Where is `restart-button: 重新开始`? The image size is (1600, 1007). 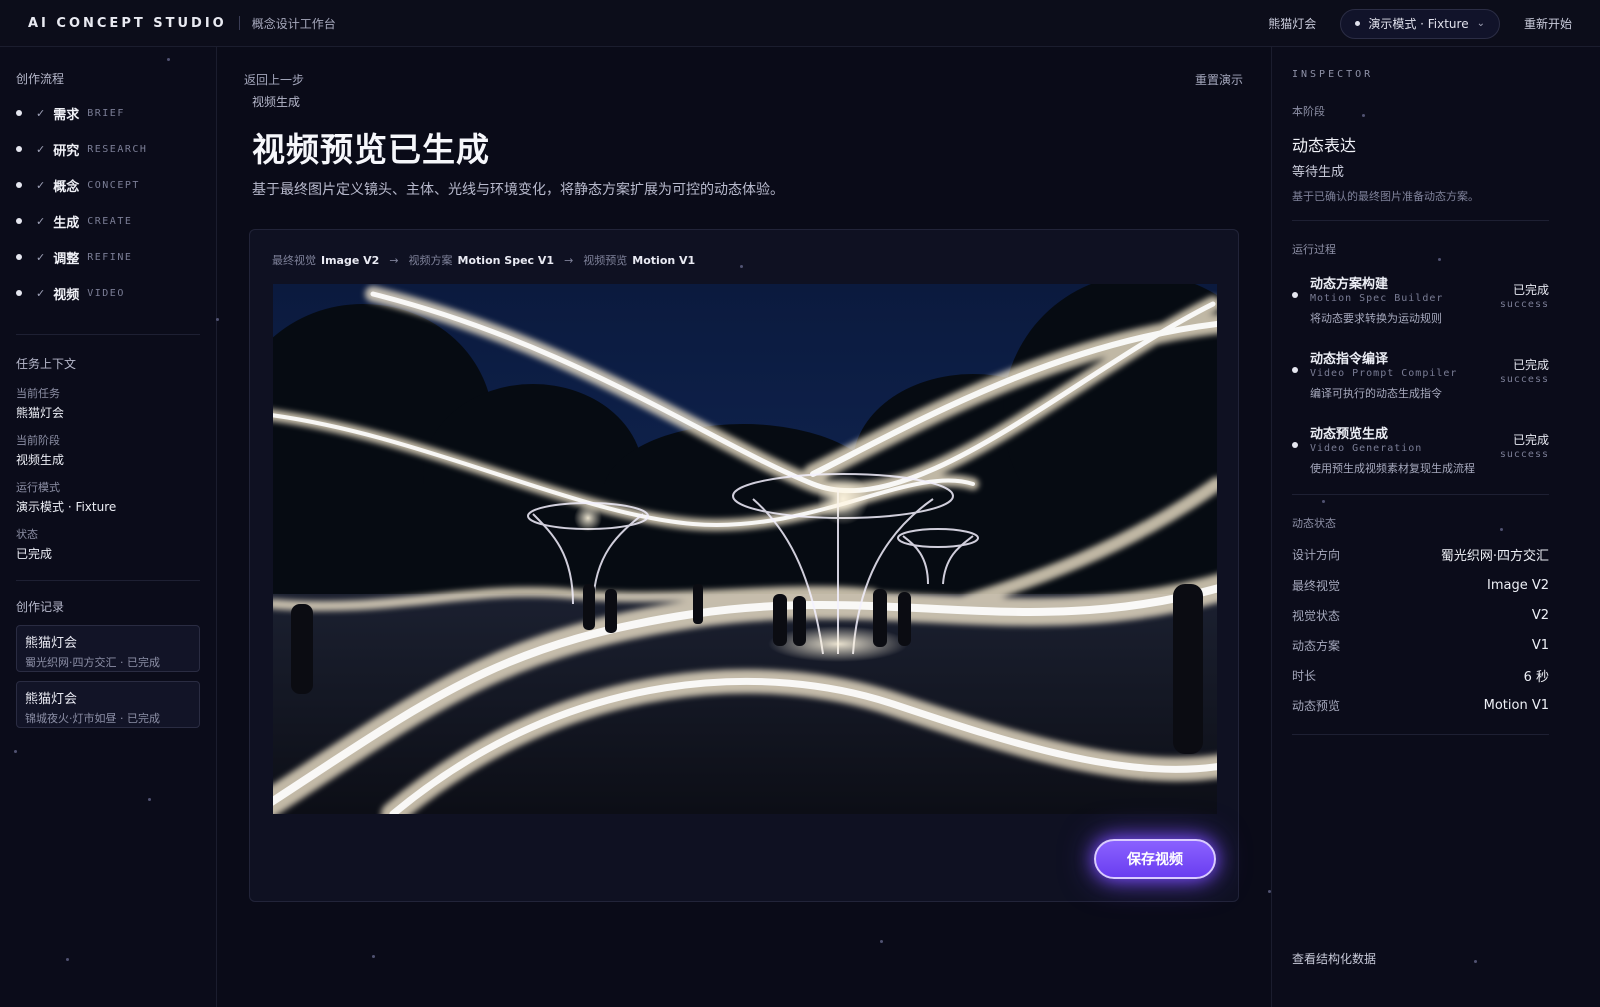 restart-button: 重新开始 is located at coordinates (1548, 23).